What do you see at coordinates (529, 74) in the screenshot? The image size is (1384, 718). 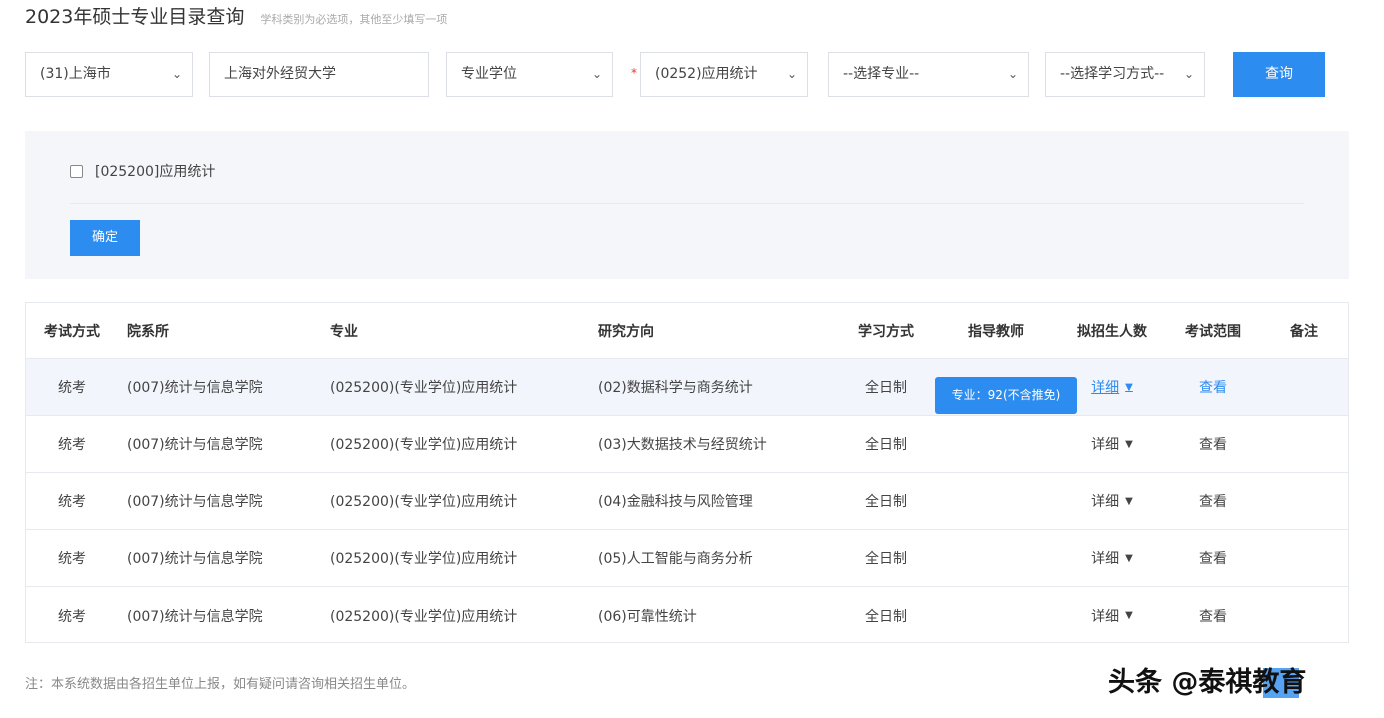 I see `degree-type-select: 专业学位 ⌄` at bounding box center [529, 74].